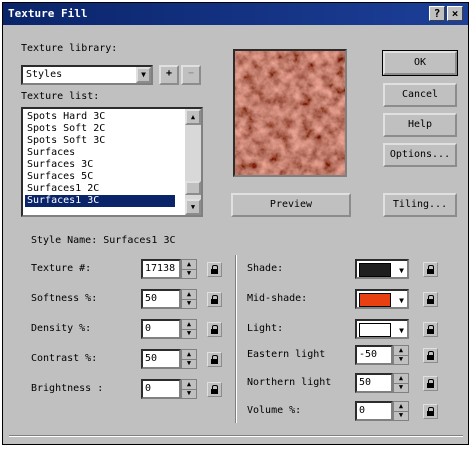 This screenshot has height=449, width=473. Describe the element at coordinates (289, 382) in the screenshot. I see `light-param-label: Northern light` at that location.